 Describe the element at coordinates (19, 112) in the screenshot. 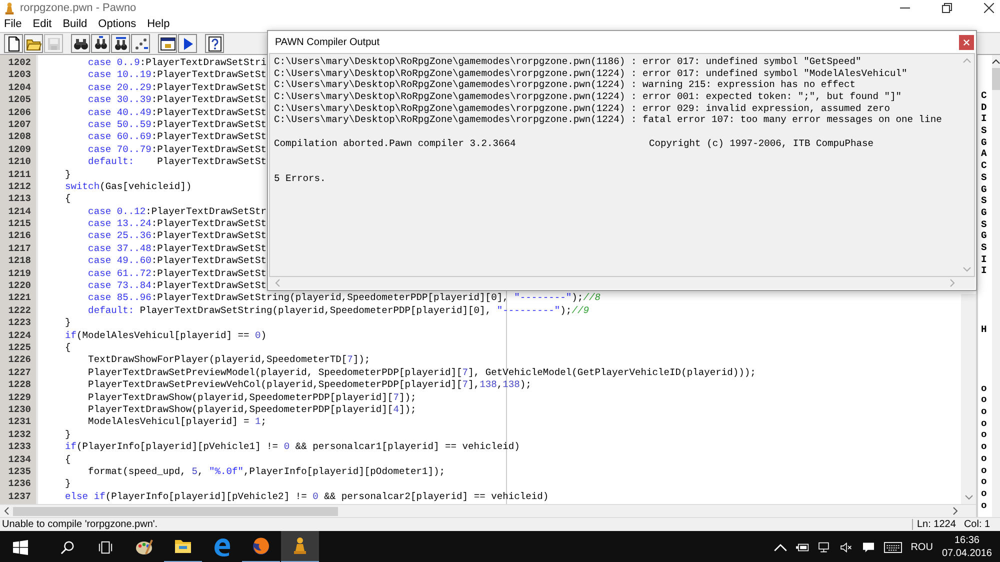

I see `line-number: 1206` at that location.